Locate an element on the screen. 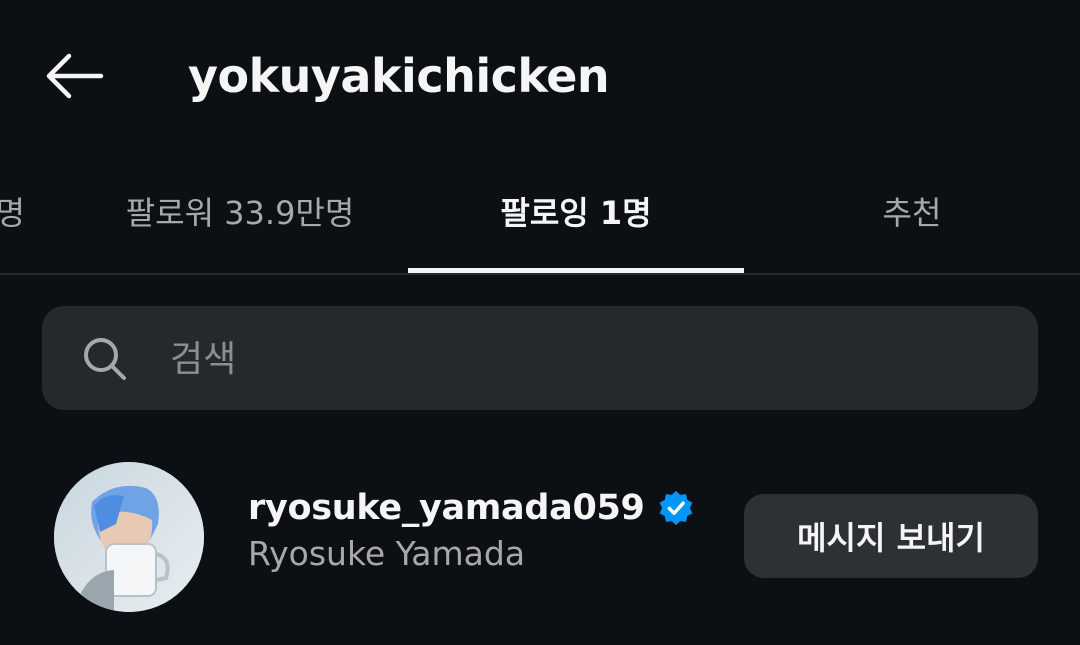 This screenshot has width=1080, height=645. tabs-divider is located at coordinates (540, 274).